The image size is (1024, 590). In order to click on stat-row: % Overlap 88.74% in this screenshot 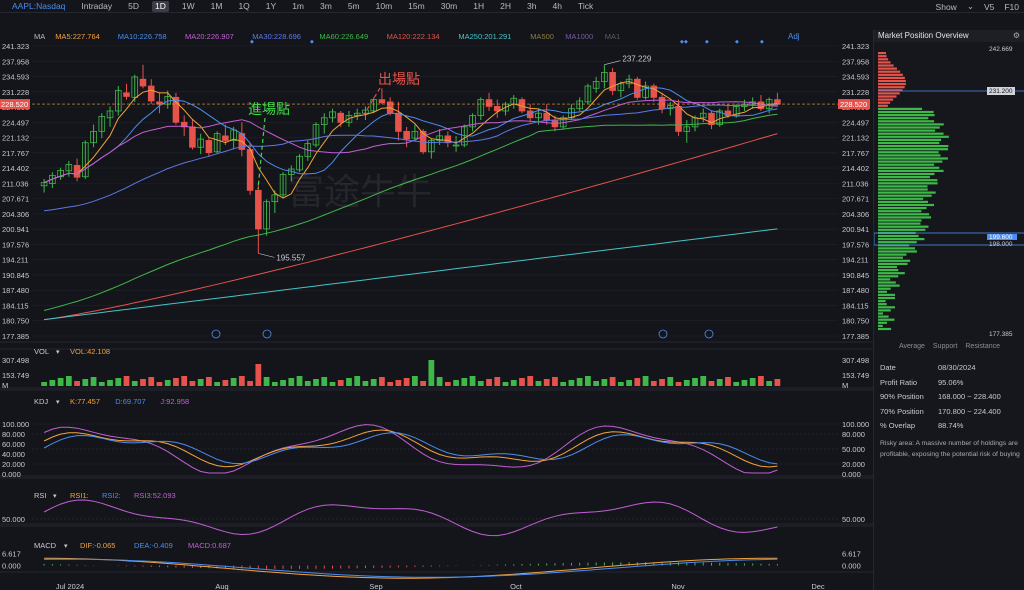, I will do `click(950, 426)`.